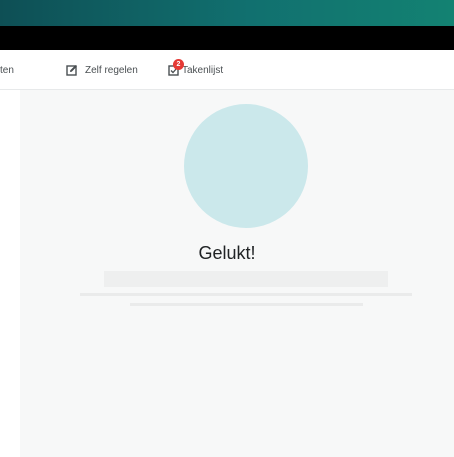 The image size is (454, 457). What do you see at coordinates (227, 38) in the screenshot?
I see `black-banner` at bounding box center [227, 38].